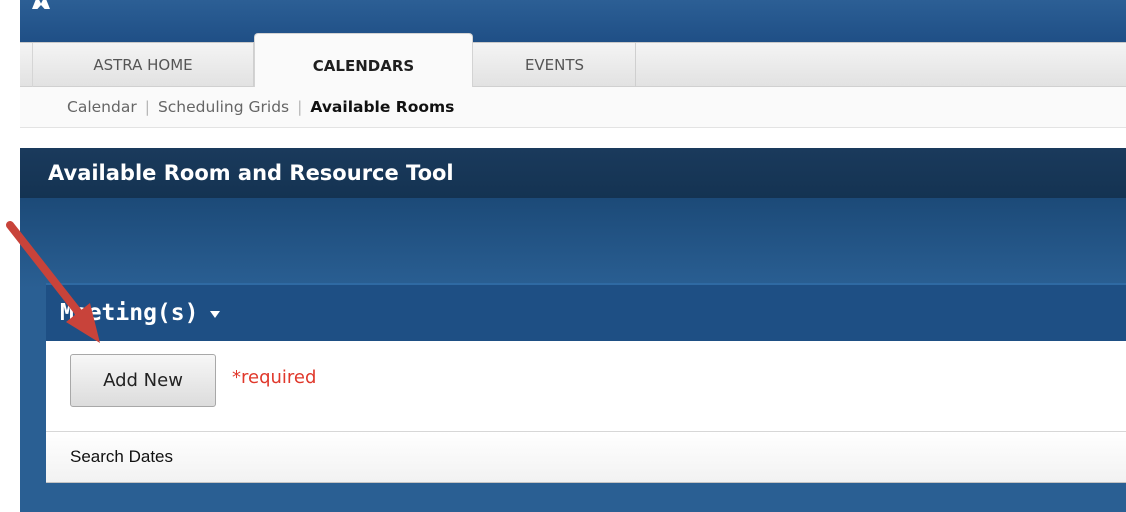 The width and height of the screenshot is (1126, 512). I want to click on tab-events: EVENTS, so click(555, 65).